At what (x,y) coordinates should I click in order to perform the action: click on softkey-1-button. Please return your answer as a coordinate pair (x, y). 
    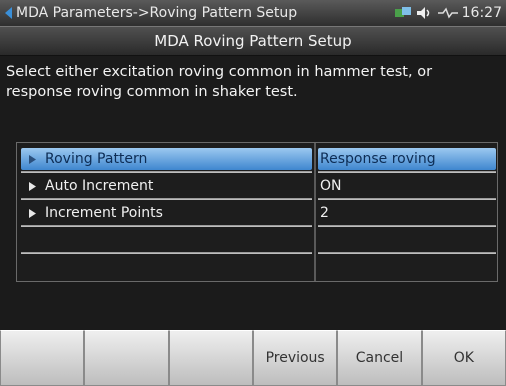
    Looking at the image, I should click on (42, 358).